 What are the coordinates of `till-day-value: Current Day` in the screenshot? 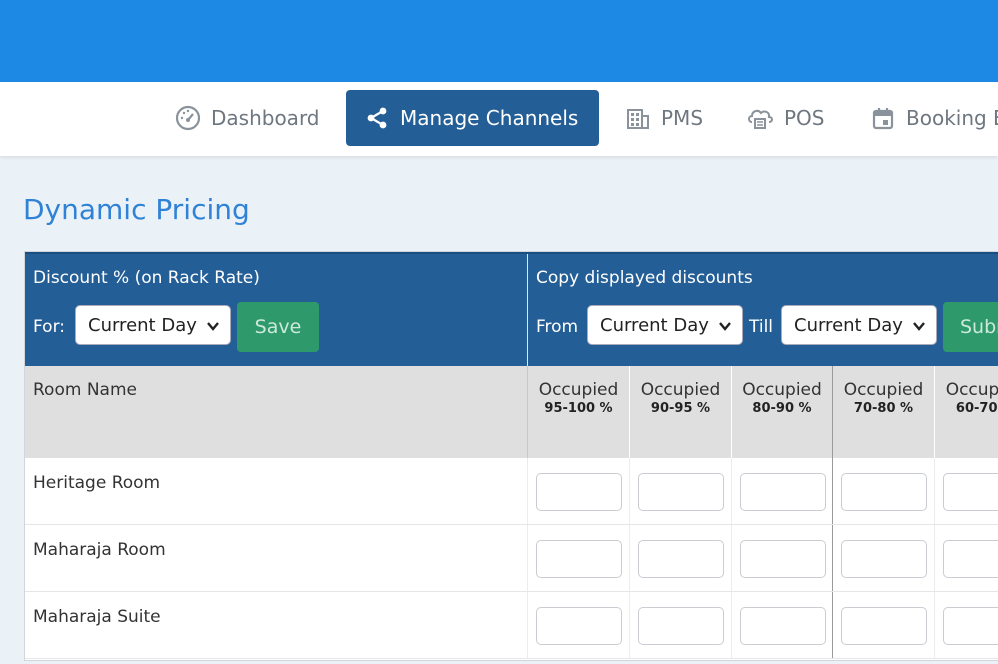 It's located at (848, 325).